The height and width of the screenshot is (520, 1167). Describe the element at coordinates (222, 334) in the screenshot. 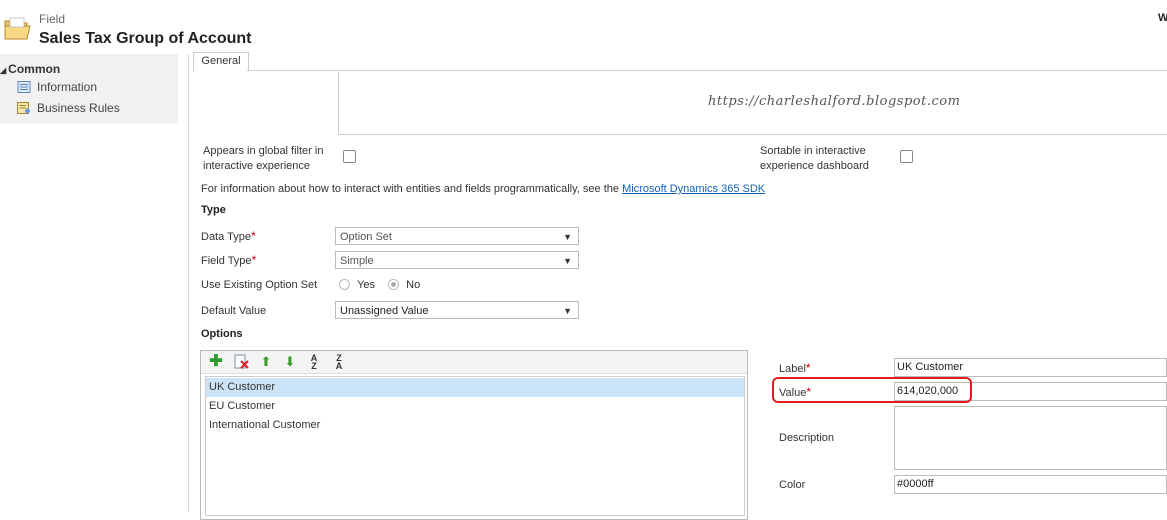

I see `options-heading: Options` at that location.